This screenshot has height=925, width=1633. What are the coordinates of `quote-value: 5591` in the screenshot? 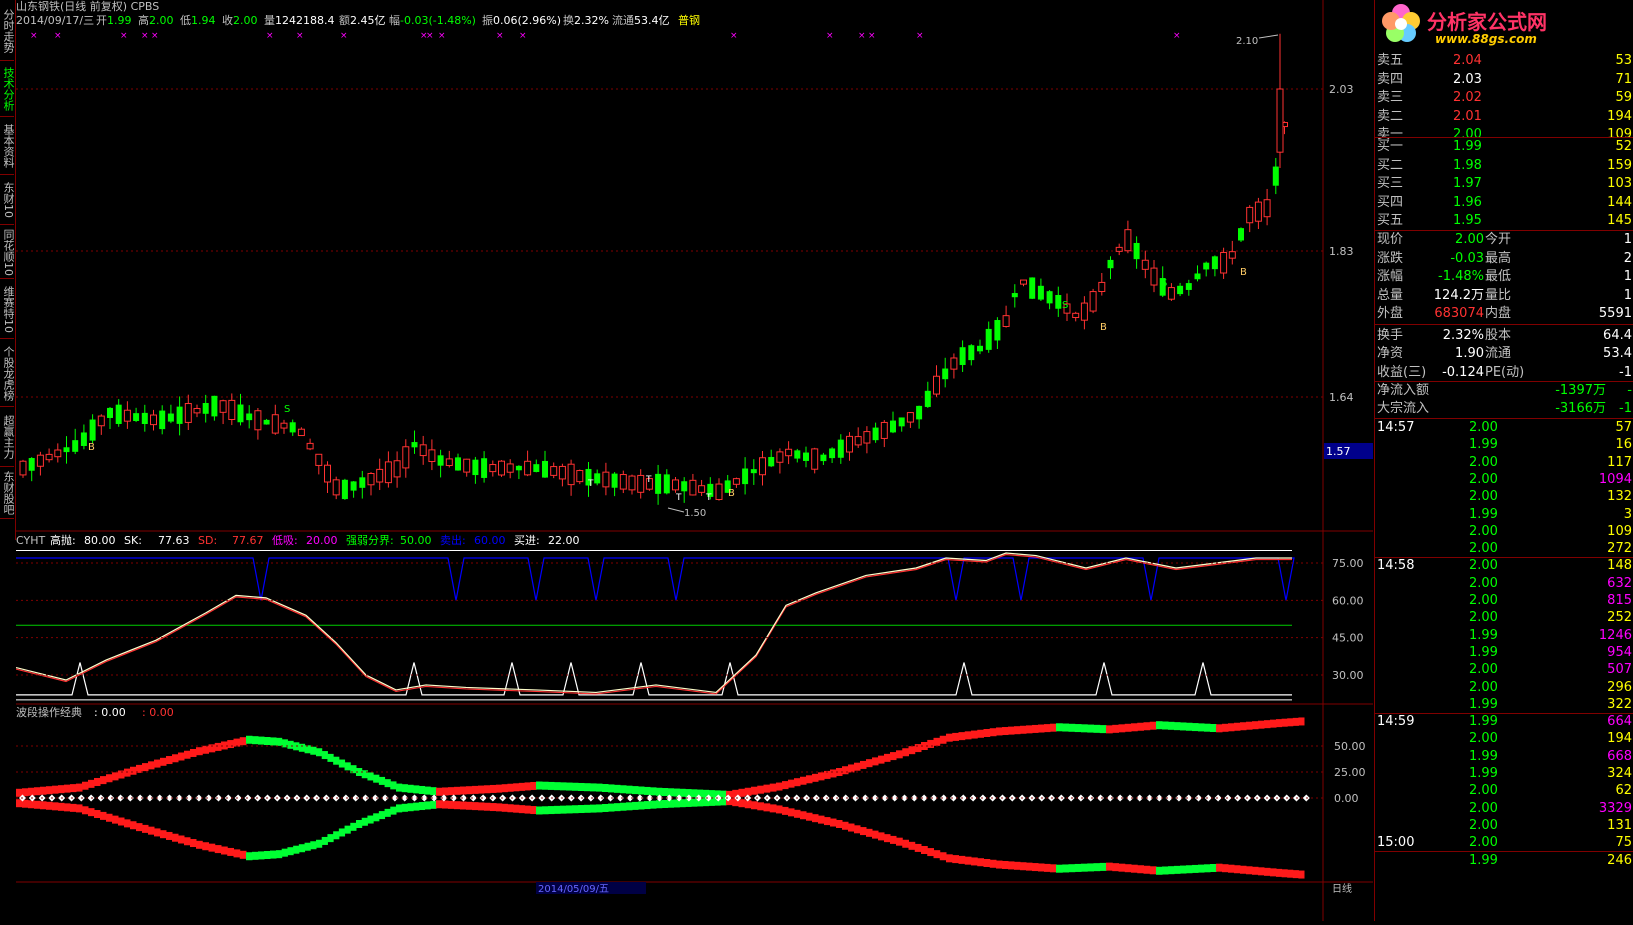 It's located at (1615, 313).